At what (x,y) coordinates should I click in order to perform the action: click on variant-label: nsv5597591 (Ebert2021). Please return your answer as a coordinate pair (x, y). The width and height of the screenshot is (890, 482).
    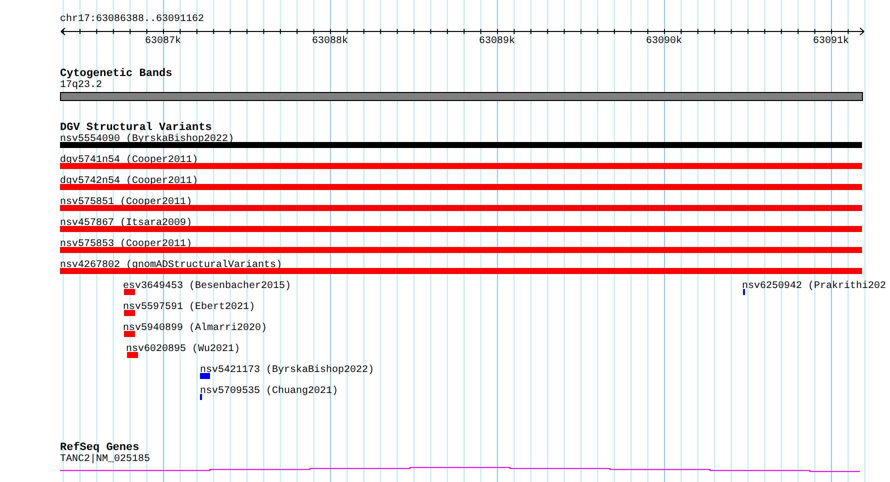
    Looking at the image, I should click on (189, 308).